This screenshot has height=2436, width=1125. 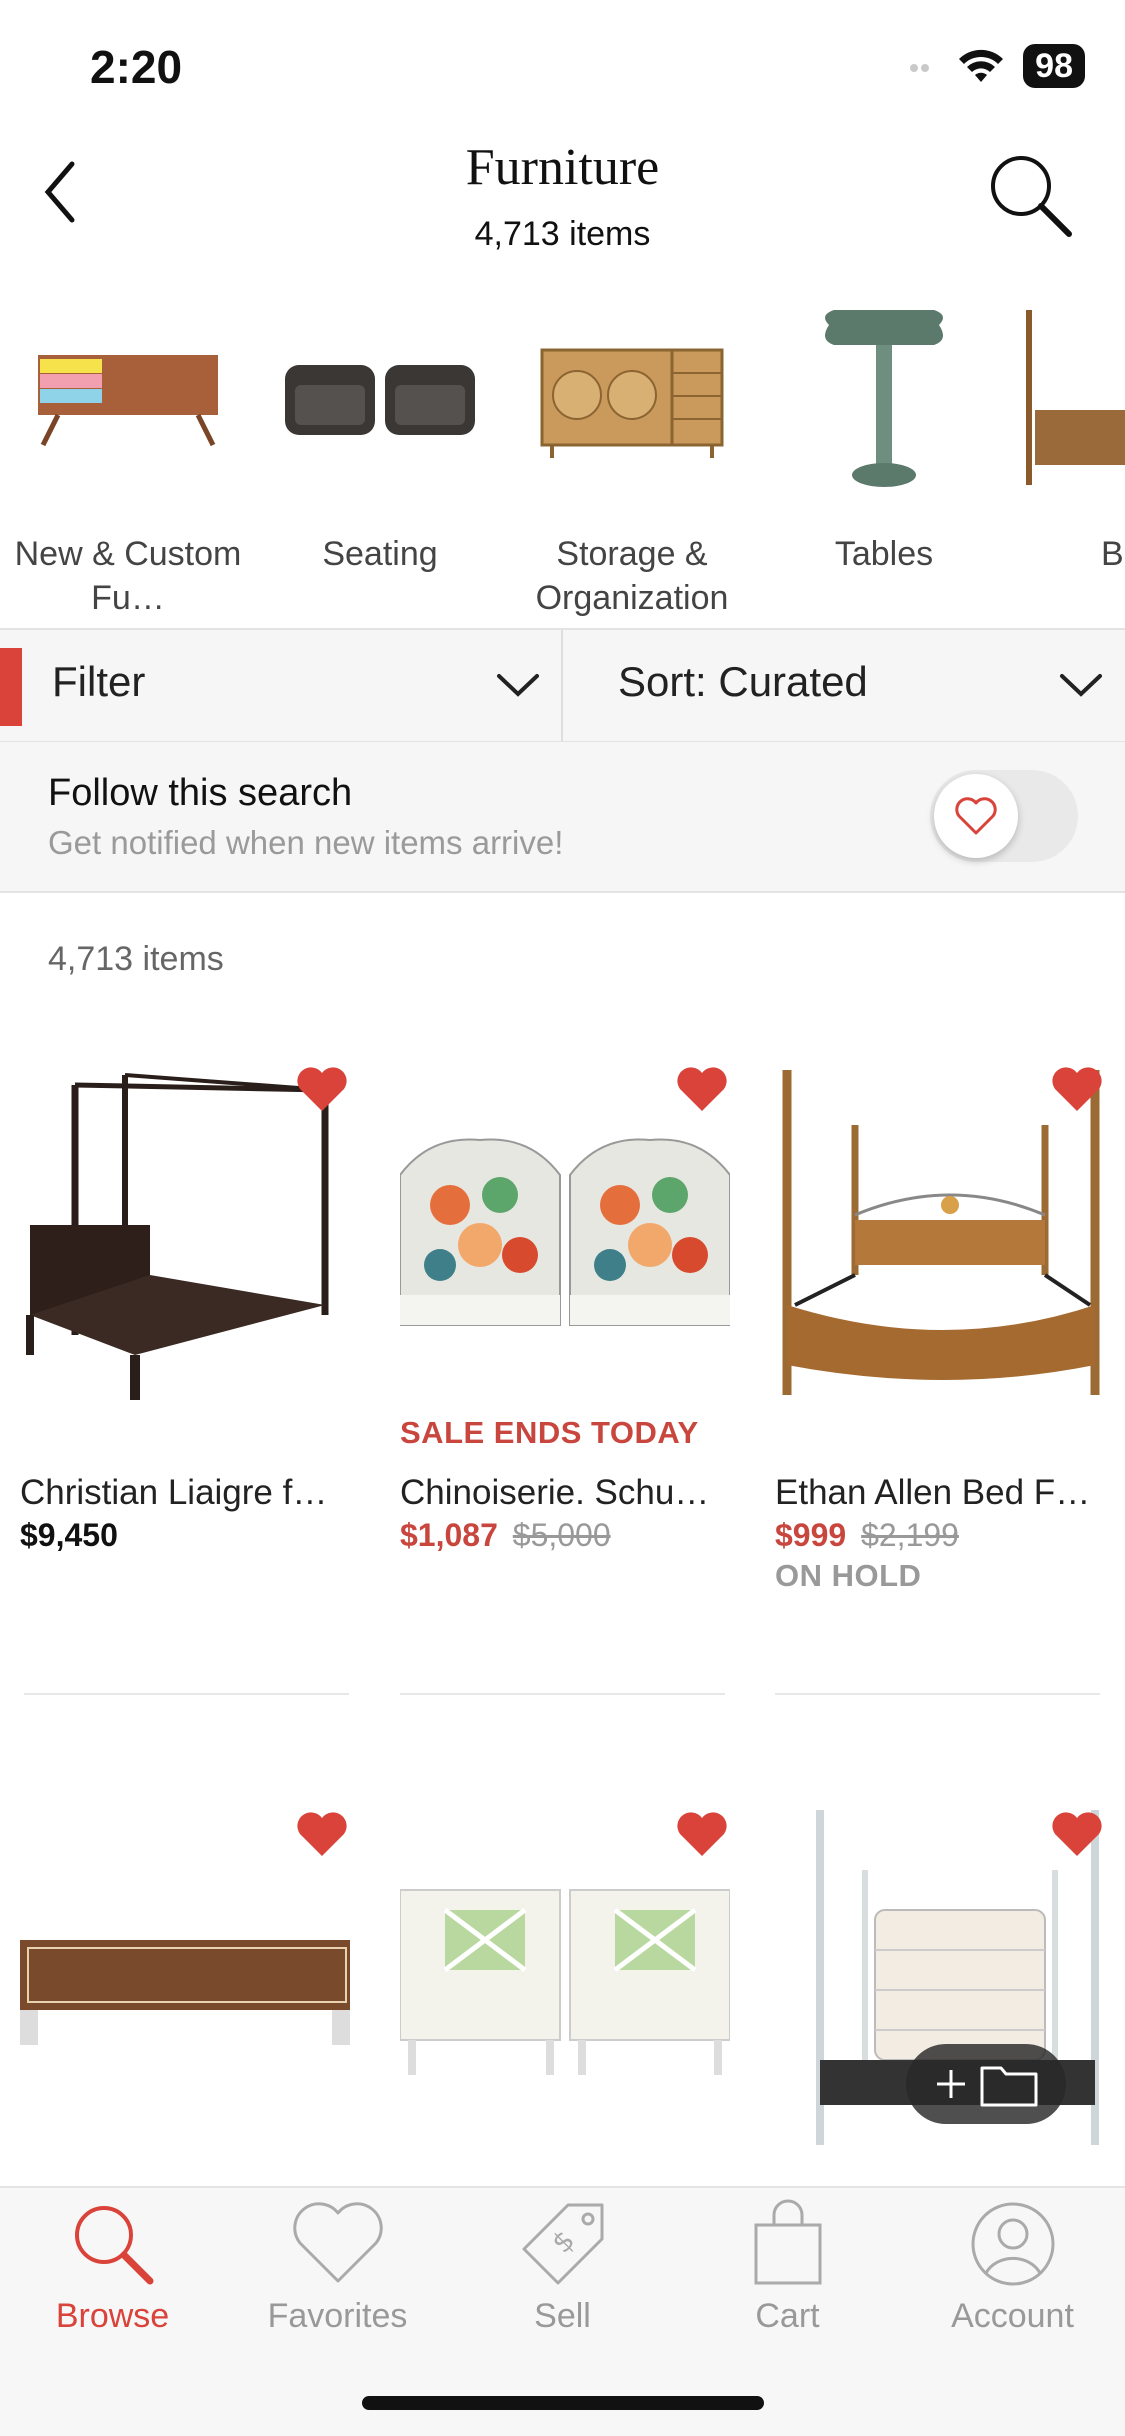 I want to click on category-tables: Tables, so click(x=884, y=438).